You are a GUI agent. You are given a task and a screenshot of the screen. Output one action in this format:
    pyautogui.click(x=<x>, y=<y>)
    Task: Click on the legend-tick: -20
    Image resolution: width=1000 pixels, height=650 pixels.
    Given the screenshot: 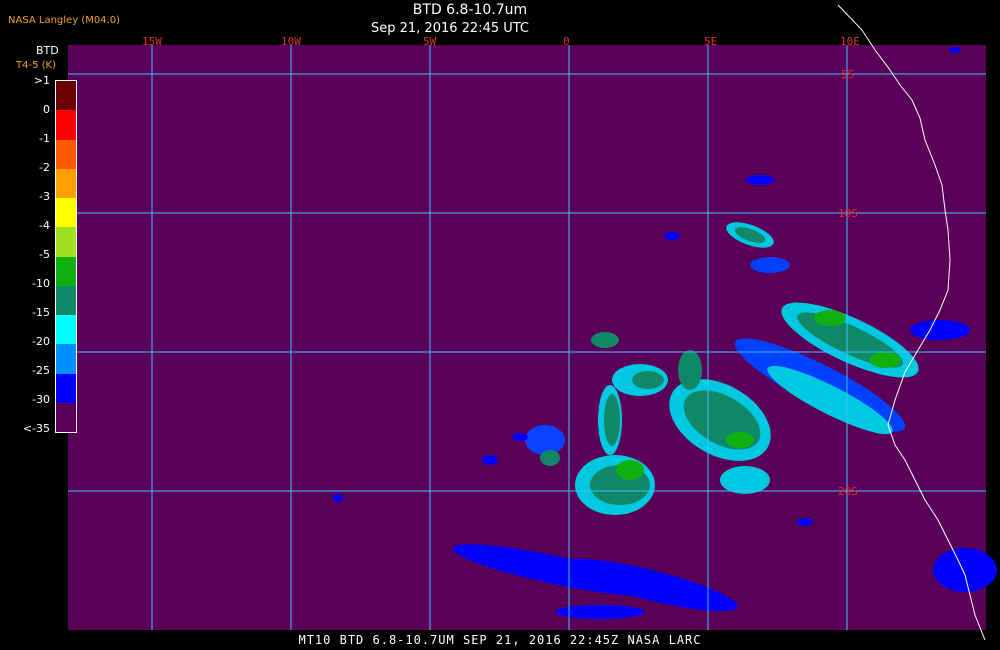 What is the action you would take?
    pyautogui.click(x=41, y=341)
    